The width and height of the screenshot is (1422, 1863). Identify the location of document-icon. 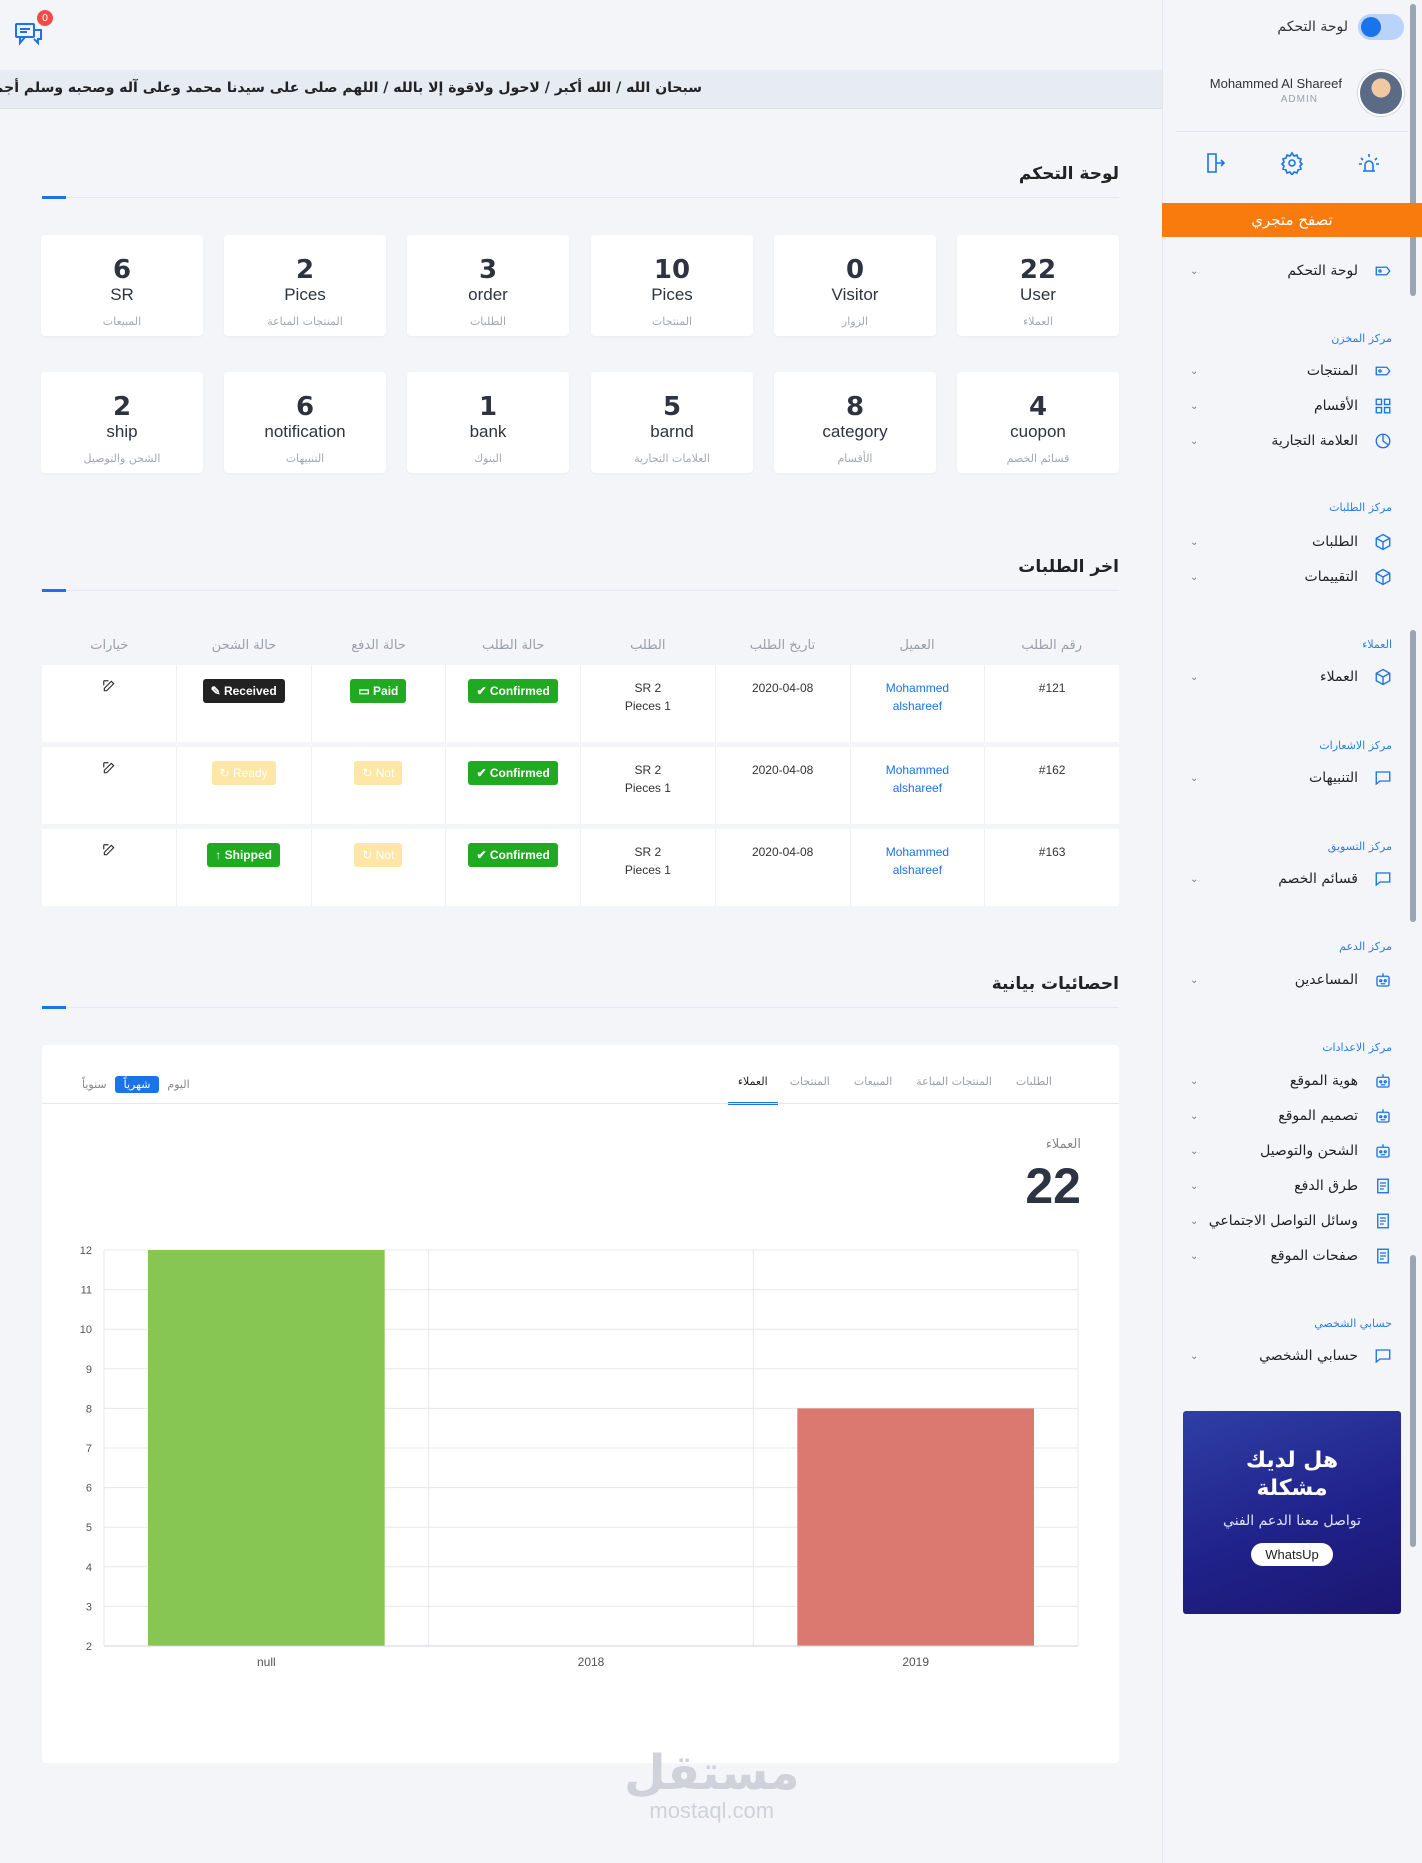
(1383, 1256).